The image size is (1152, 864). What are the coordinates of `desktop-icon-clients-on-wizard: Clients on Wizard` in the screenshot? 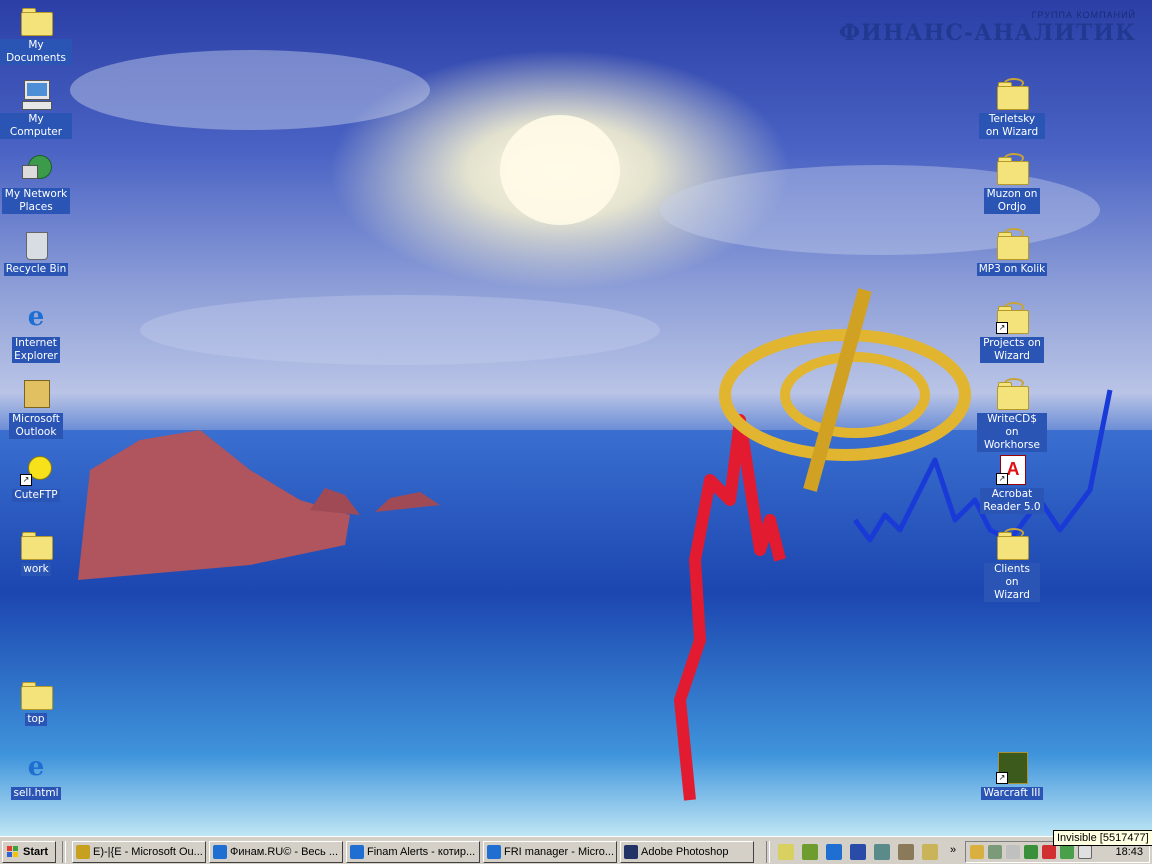 It's located at (1012, 565).